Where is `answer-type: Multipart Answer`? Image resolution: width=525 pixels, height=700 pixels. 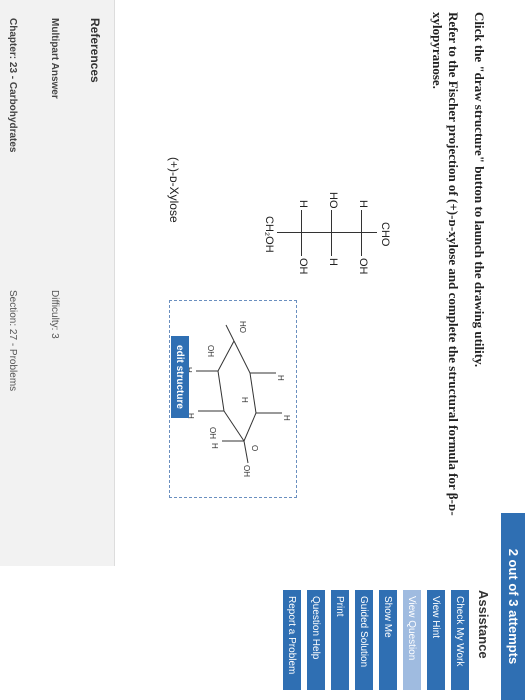
answer-type: Multipart Answer is located at coordinates (54, 58).